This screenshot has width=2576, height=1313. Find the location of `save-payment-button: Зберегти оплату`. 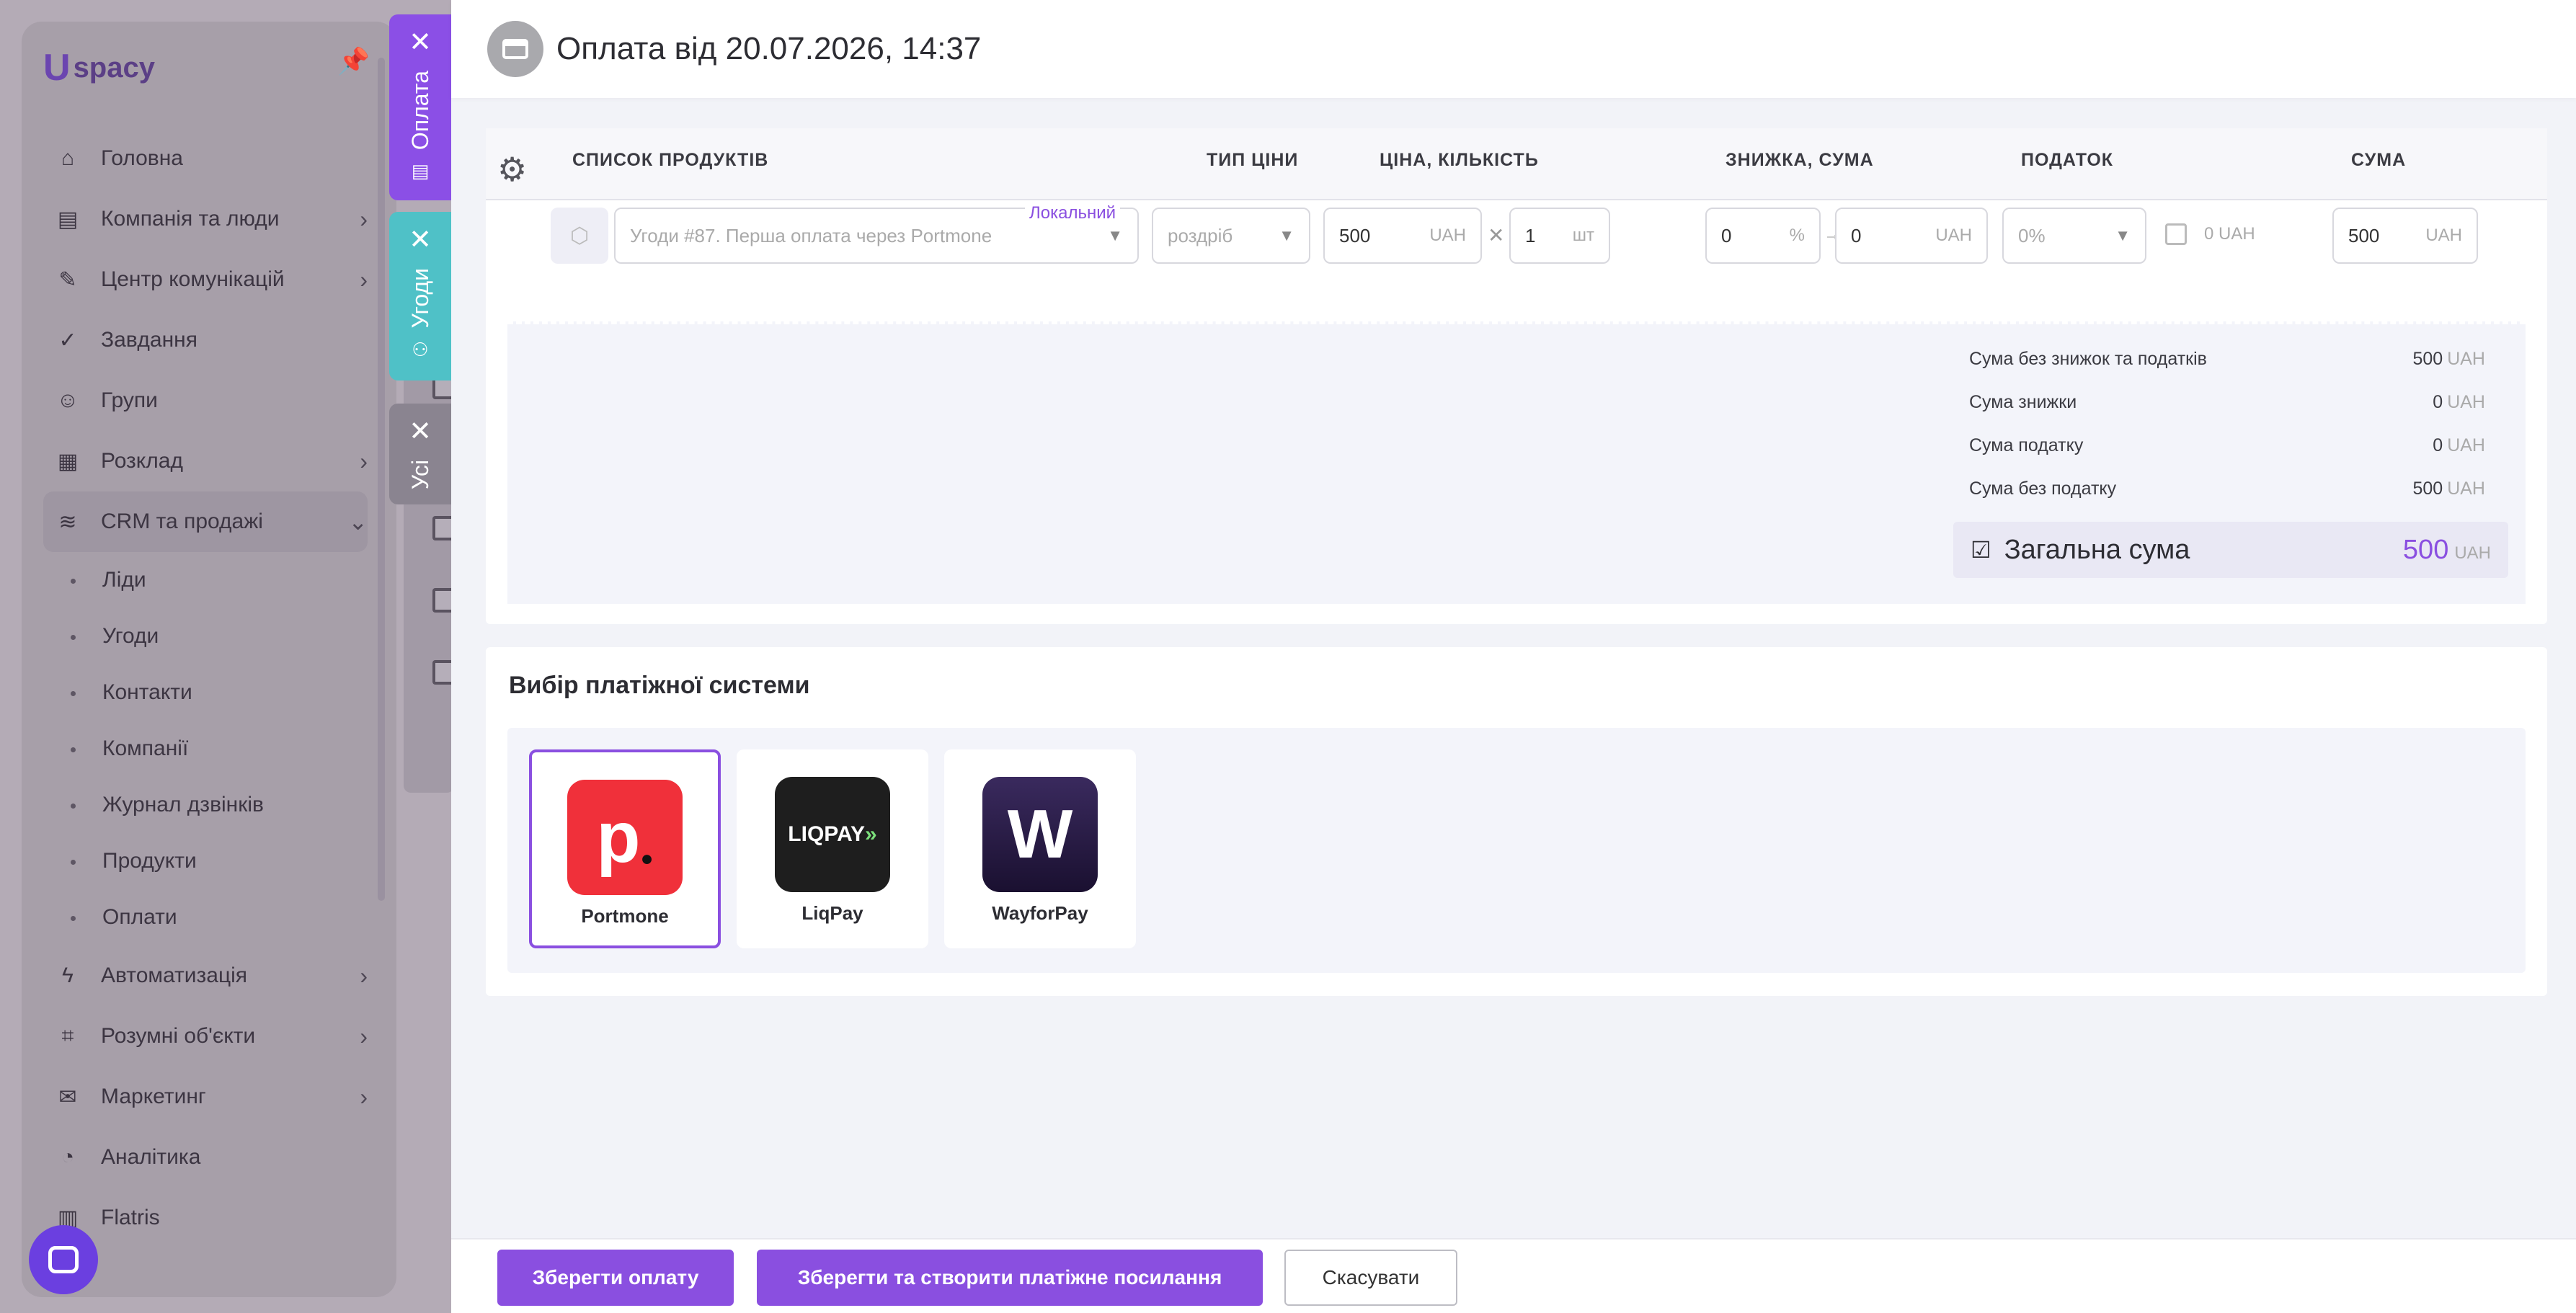

save-payment-button: Зберегти оплату is located at coordinates (615, 1278).